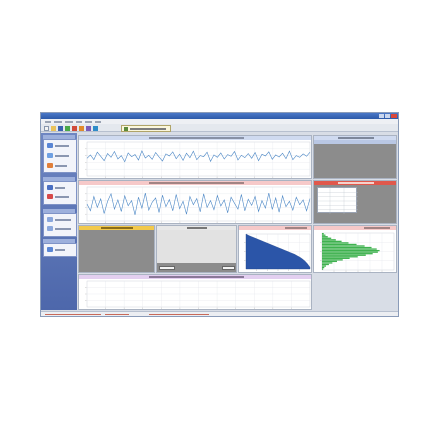 This screenshot has width=435, height=435. What do you see at coordinates (167, 268) in the screenshot?
I see `prev-button` at bounding box center [167, 268].